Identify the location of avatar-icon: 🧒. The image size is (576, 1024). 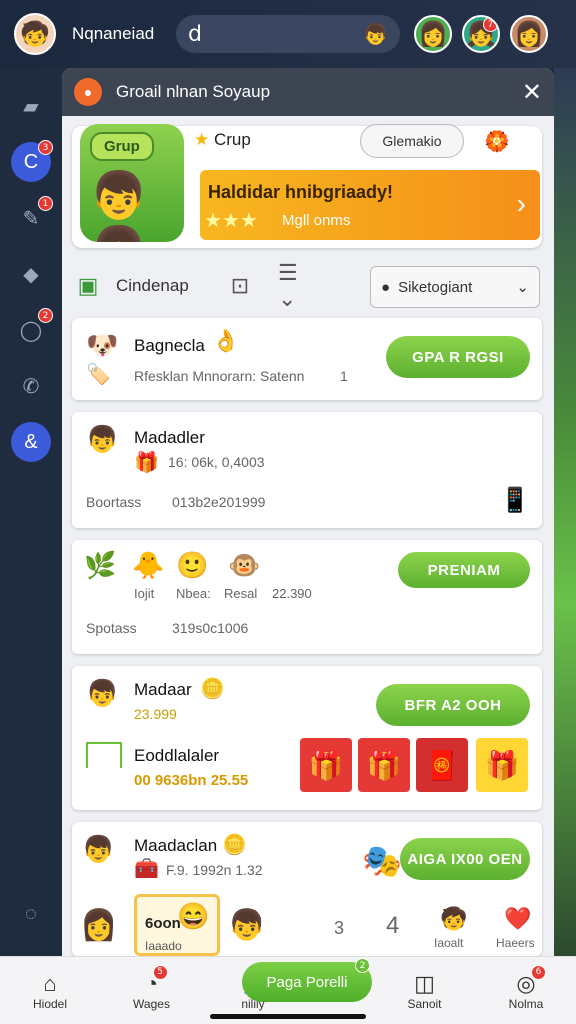
(454, 918).